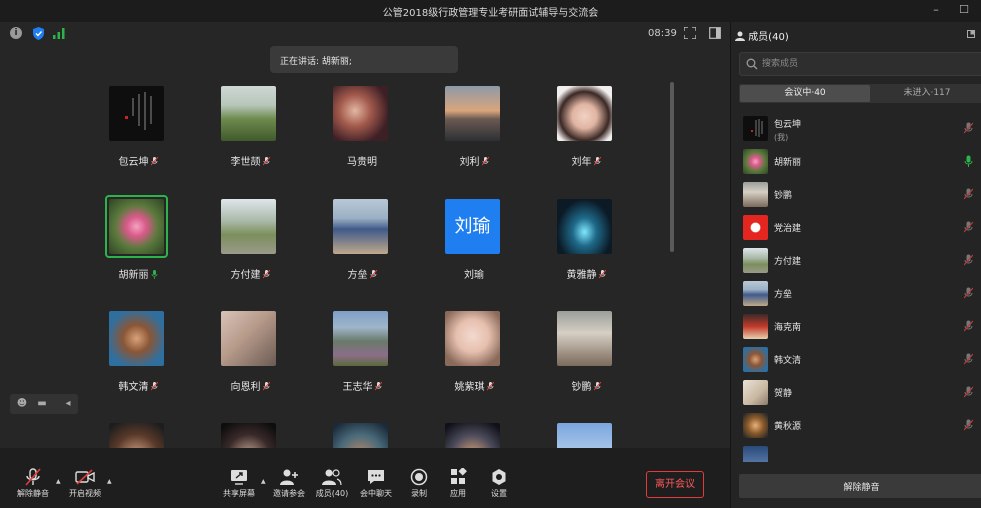 The image size is (981, 508). Describe the element at coordinates (856, 260) in the screenshot. I see `member-row: 方付建` at that location.